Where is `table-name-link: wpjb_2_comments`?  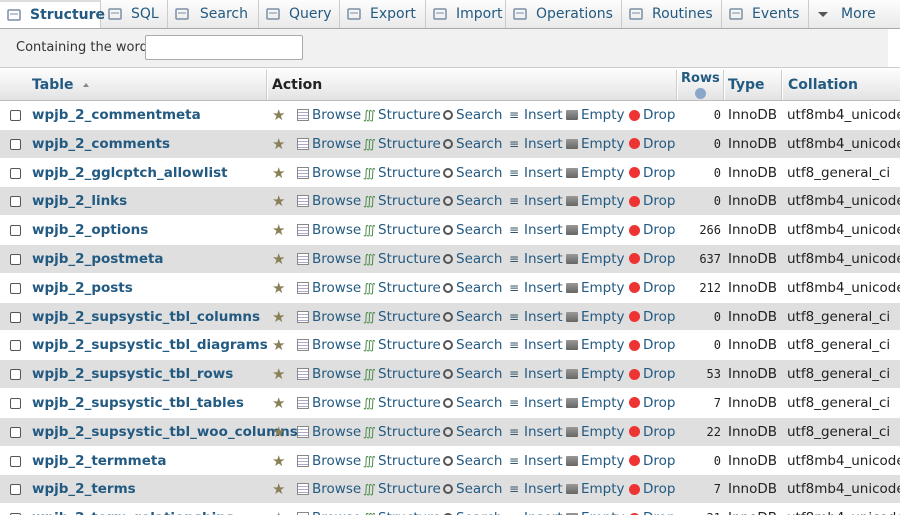 table-name-link: wpjb_2_comments is located at coordinates (101, 144).